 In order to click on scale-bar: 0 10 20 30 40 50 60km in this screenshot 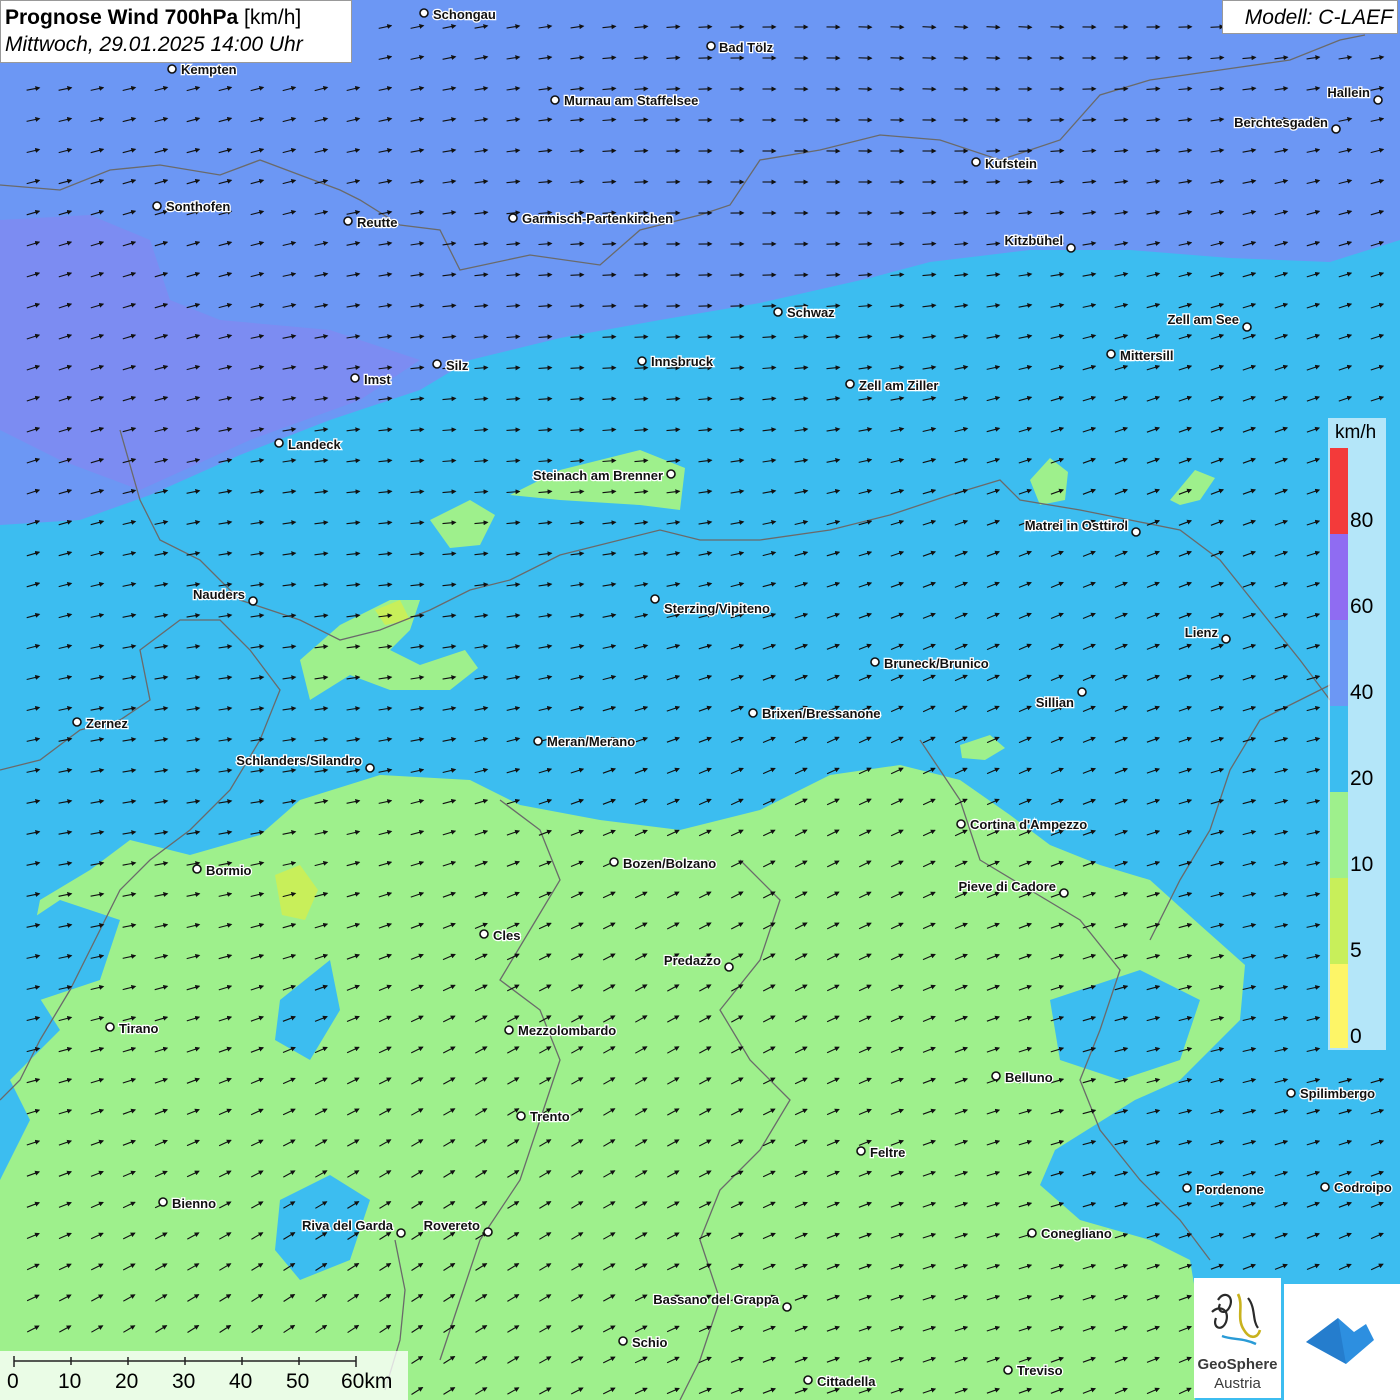, I will do `click(204, 1375)`.